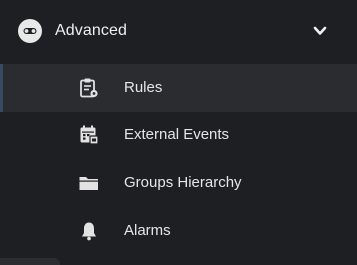 This screenshot has height=265, width=357. Describe the element at coordinates (147, 230) in the screenshot. I see `menu-item-alarms-label: Alarms` at that location.